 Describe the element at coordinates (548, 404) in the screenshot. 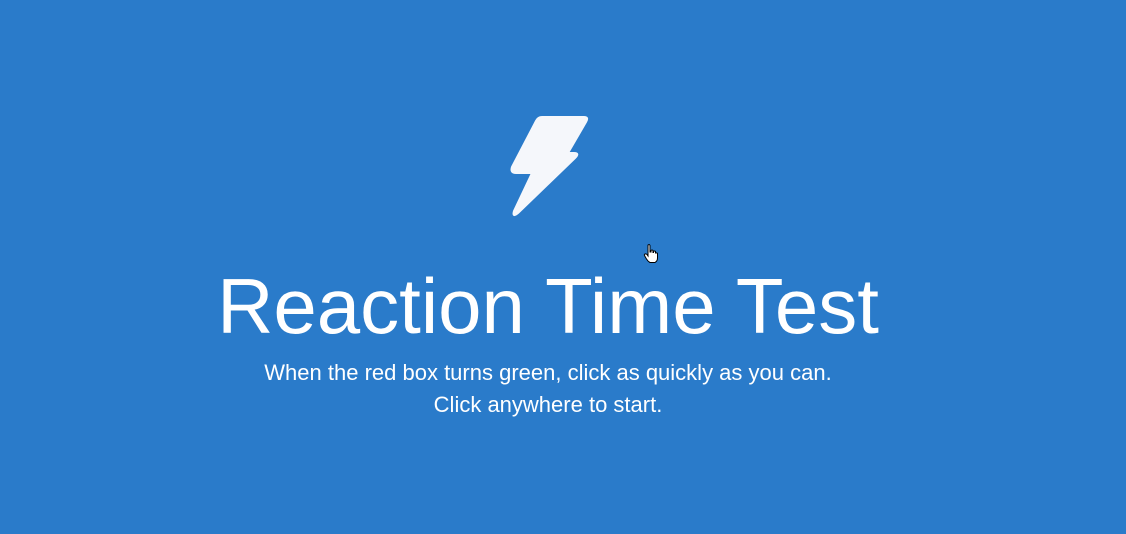

I see `instruction-line: Click anywhere to start.` at that location.